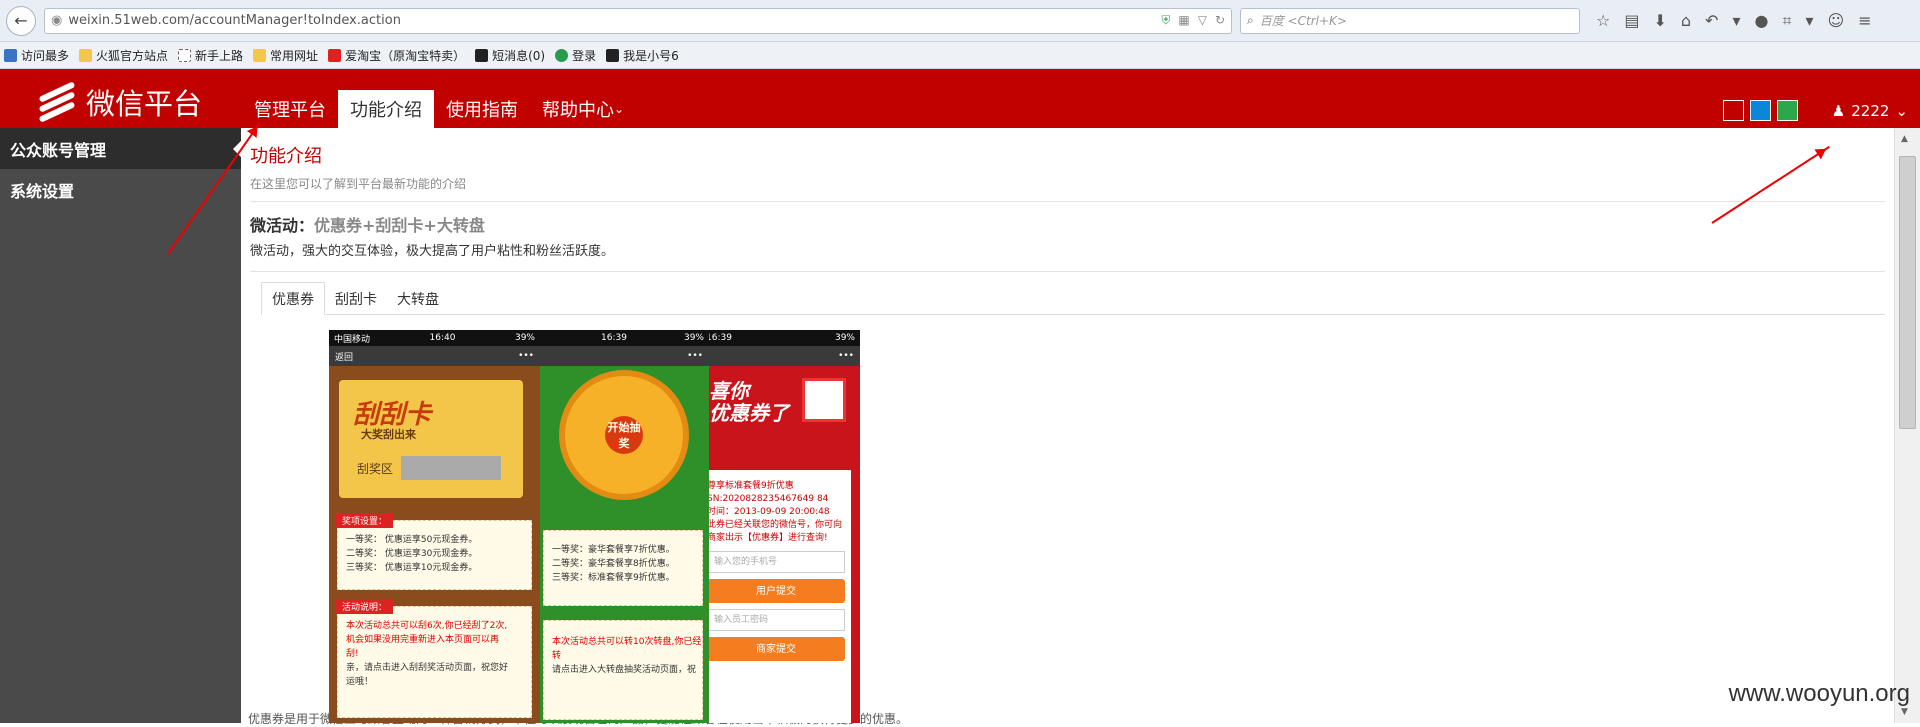 The width and height of the screenshot is (1920, 727). I want to click on battery: 39%, so click(844, 338).